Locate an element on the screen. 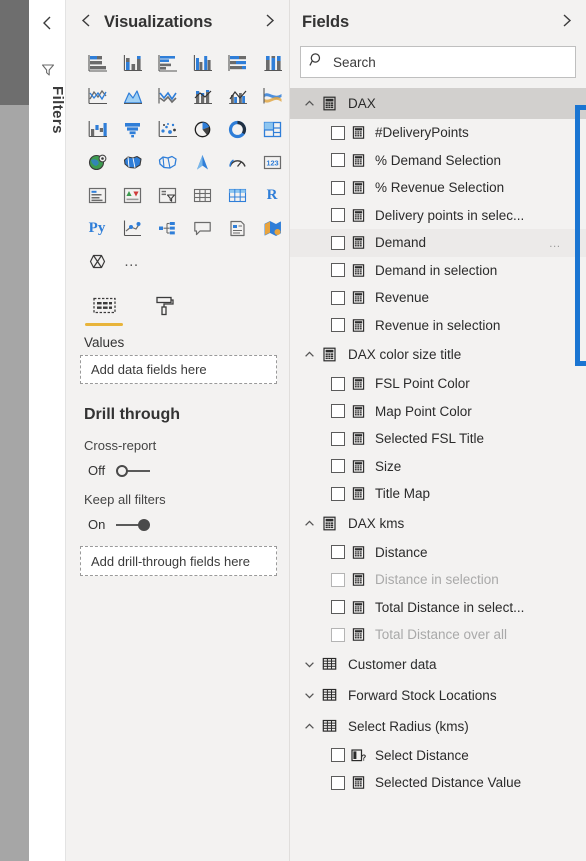  field-item: Distance is located at coordinates (438, 553).